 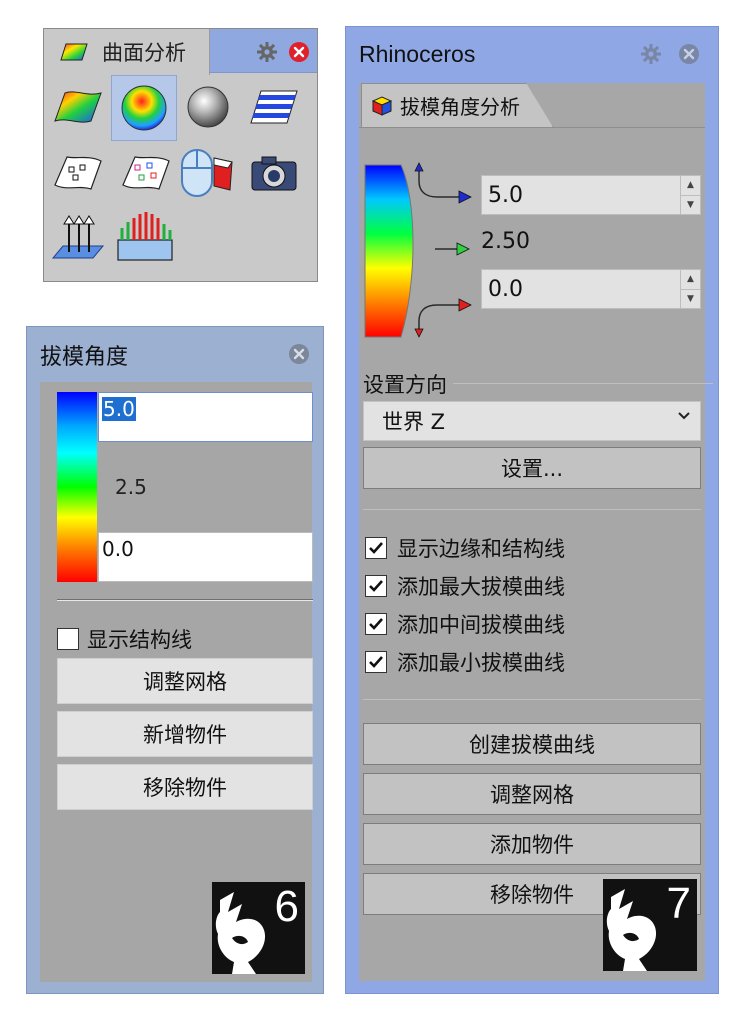 I want to click on mid-angle-value: 2.50, so click(x=505, y=241).